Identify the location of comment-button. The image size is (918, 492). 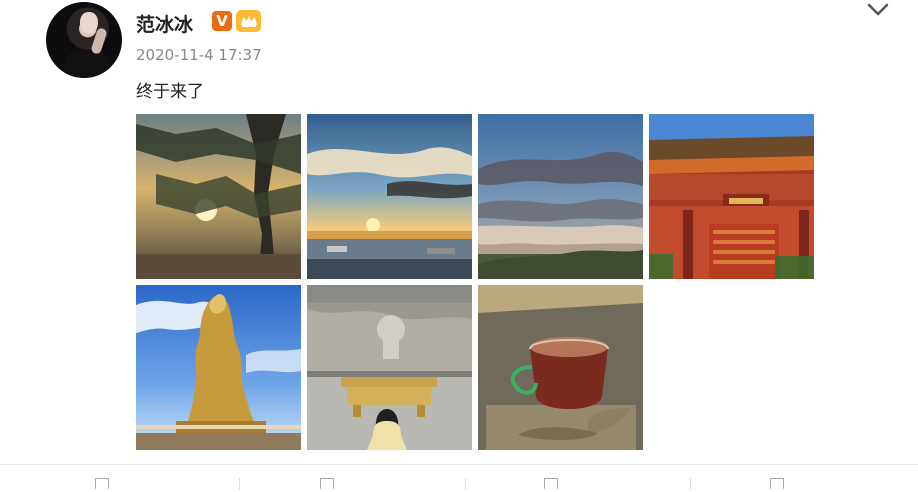
(327, 485).